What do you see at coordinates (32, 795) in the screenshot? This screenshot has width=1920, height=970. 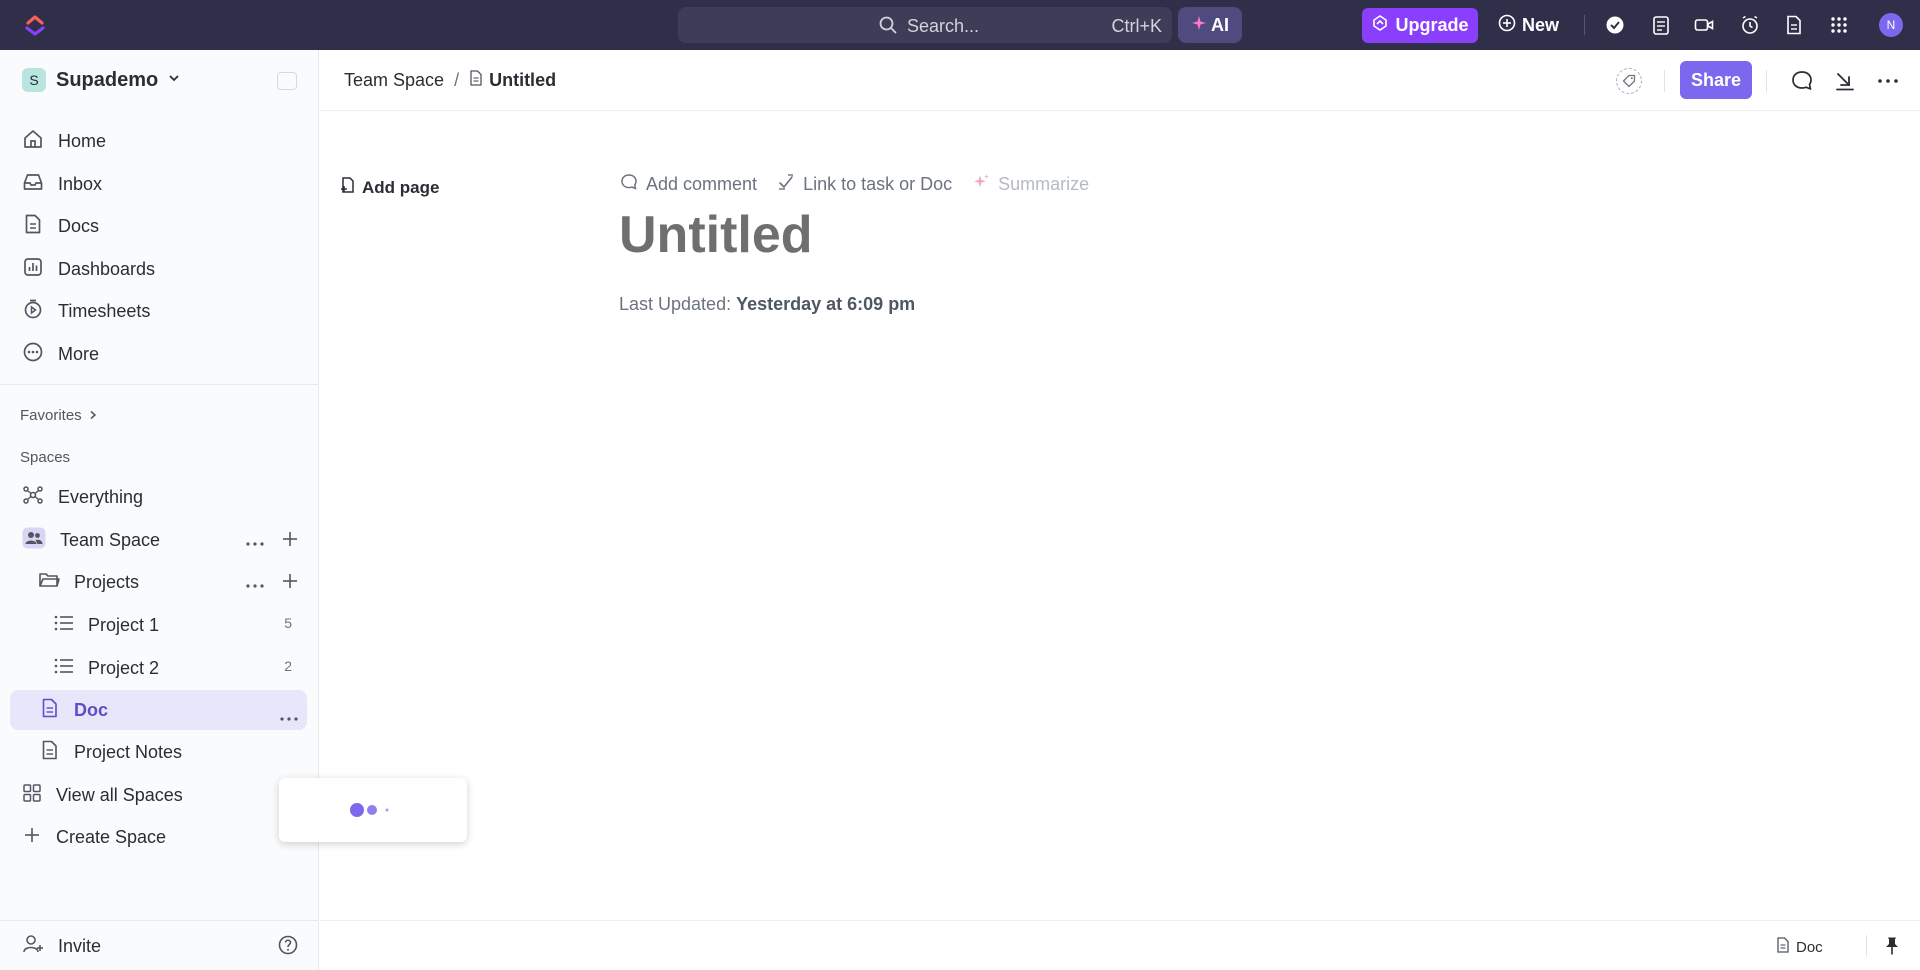 I see `grid-icon` at bounding box center [32, 795].